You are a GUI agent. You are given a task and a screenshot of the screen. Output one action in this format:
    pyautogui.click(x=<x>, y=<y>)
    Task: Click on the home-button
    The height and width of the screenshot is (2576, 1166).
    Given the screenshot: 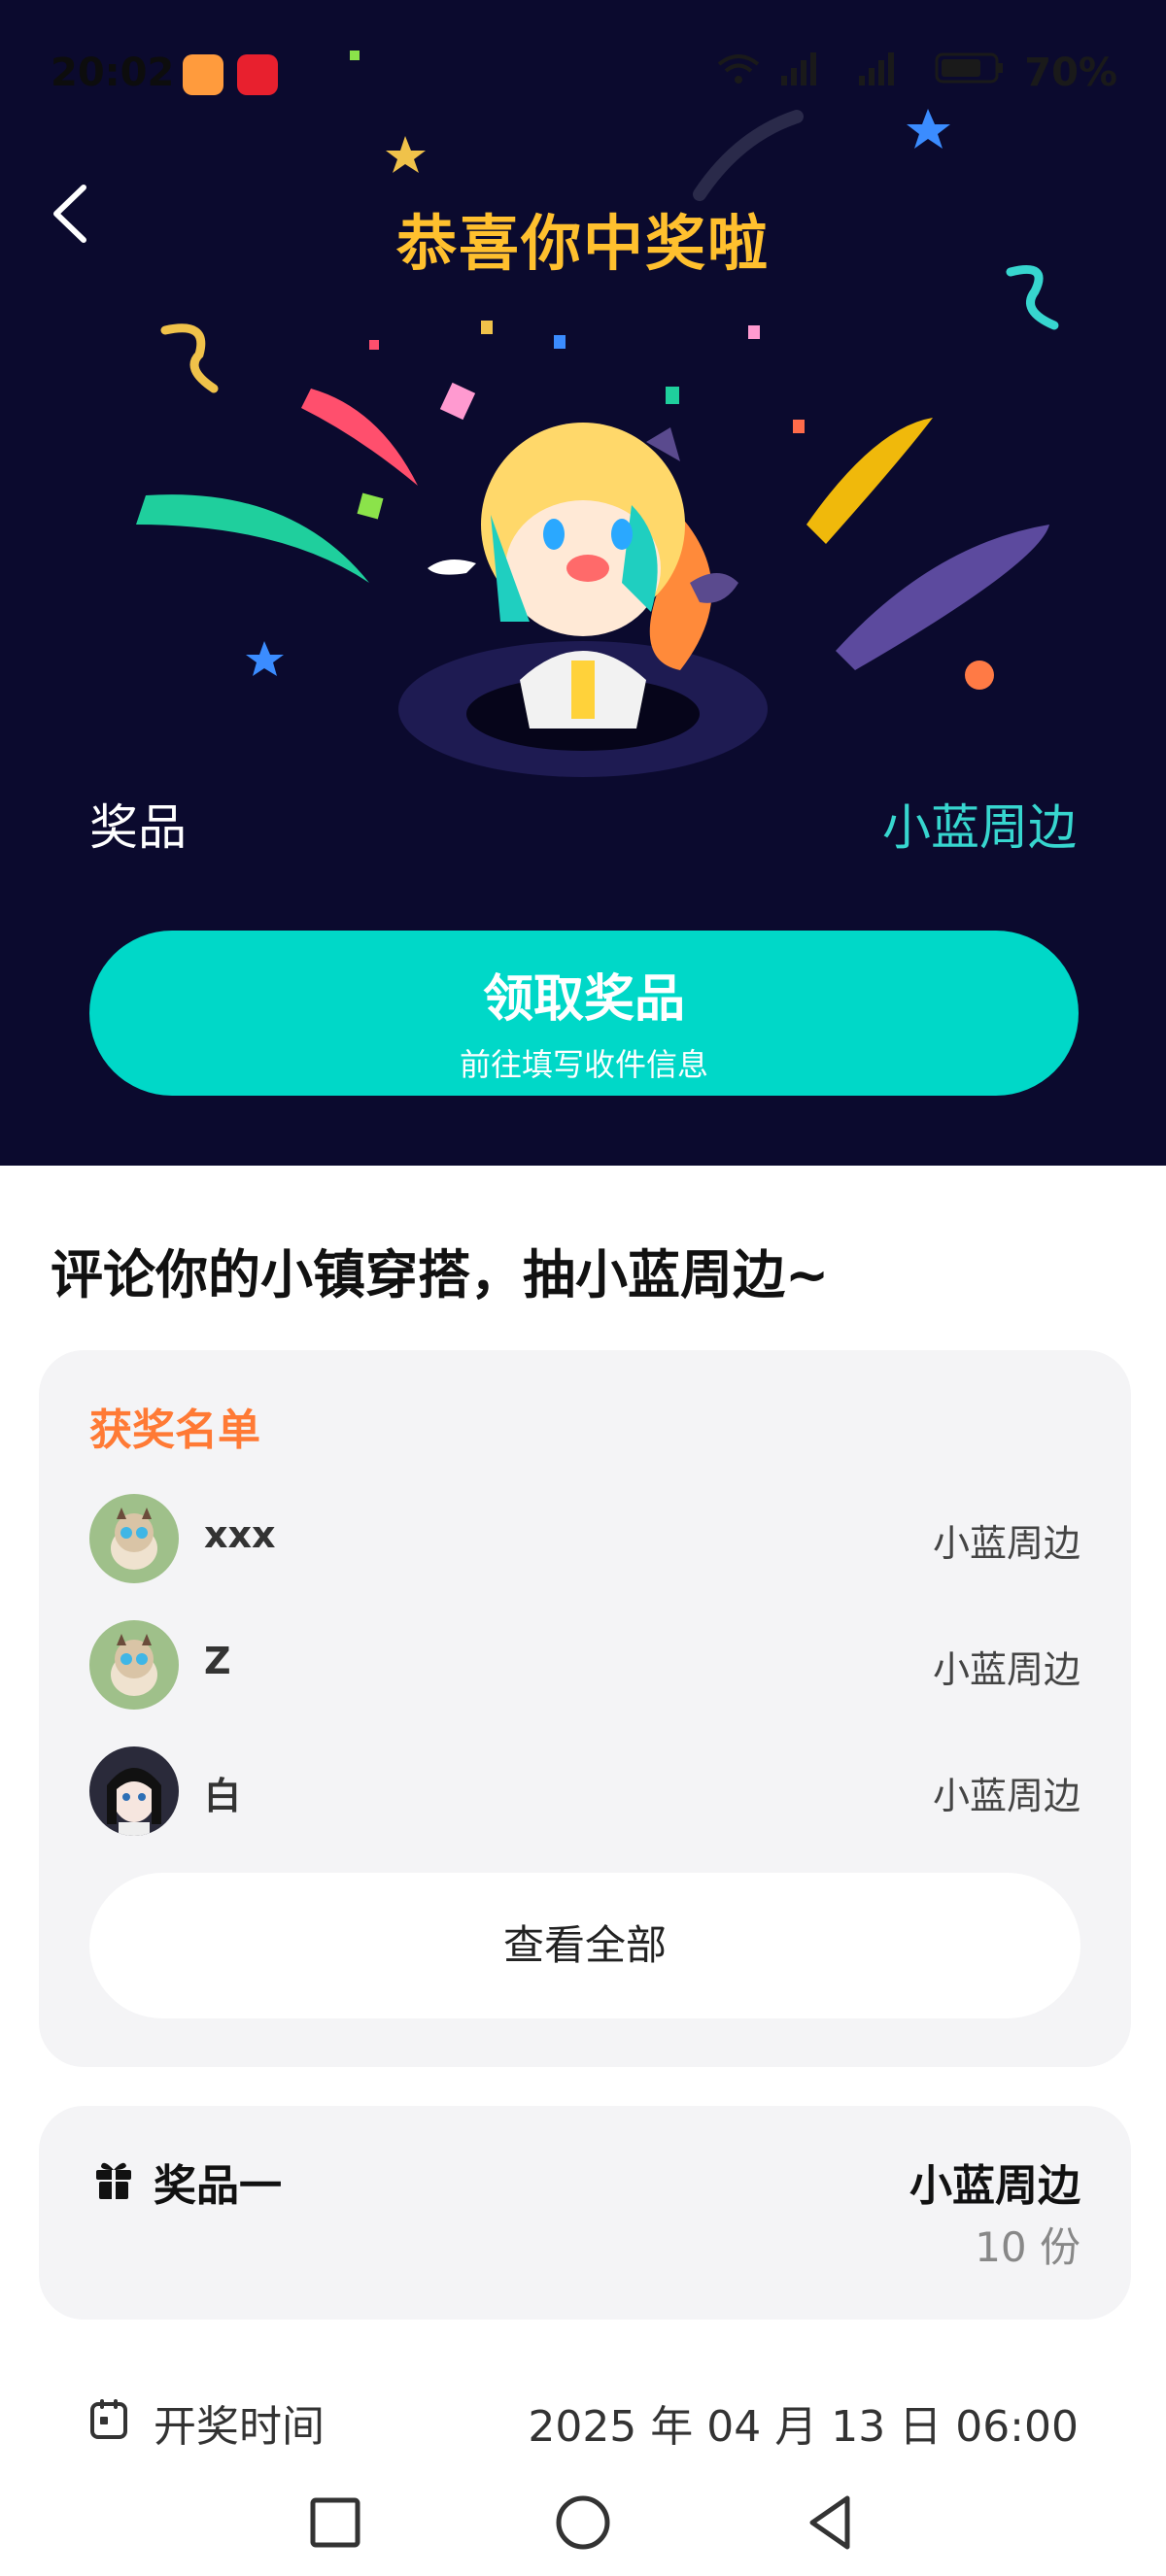 What is the action you would take?
    pyautogui.click(x=583, y=2523)
    